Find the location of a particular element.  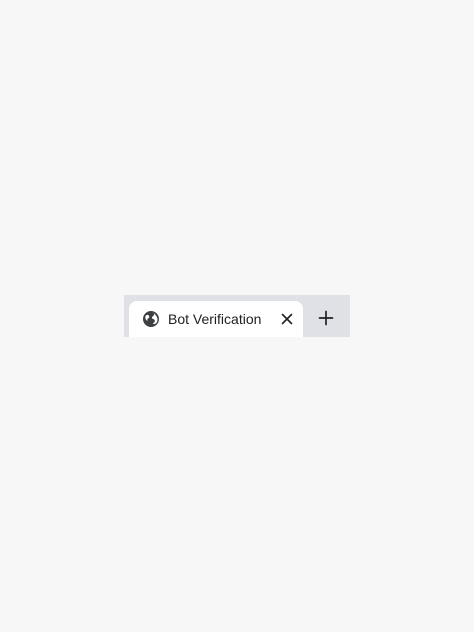

plus-icon is located at coordinates (326, 320).